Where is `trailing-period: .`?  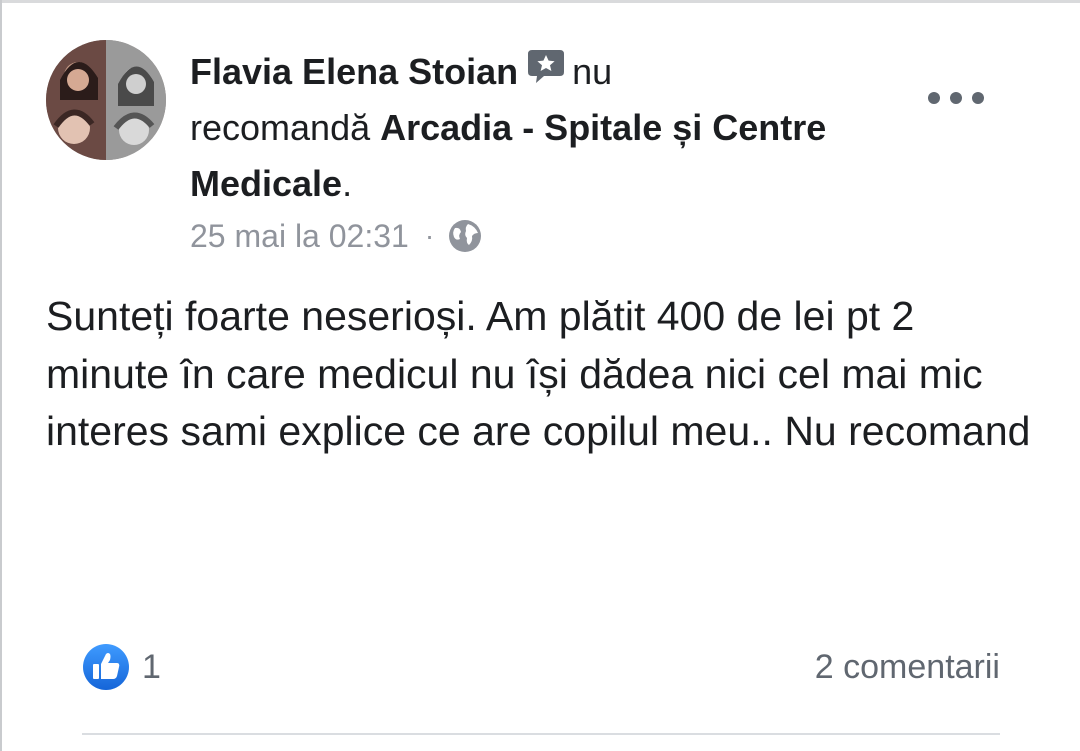 trailing-period: . is located at coordinates (347, 183).